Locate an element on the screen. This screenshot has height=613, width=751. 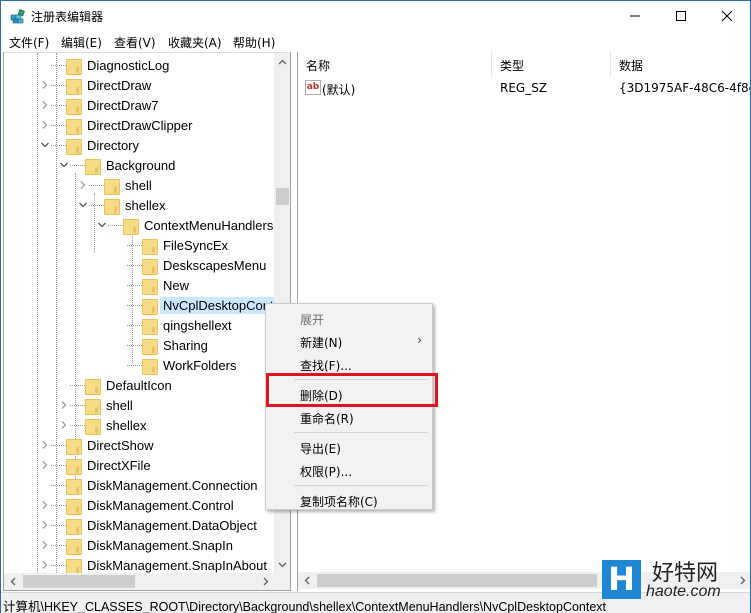
column-header-type: 类型 is located at coordinates (551, 64).